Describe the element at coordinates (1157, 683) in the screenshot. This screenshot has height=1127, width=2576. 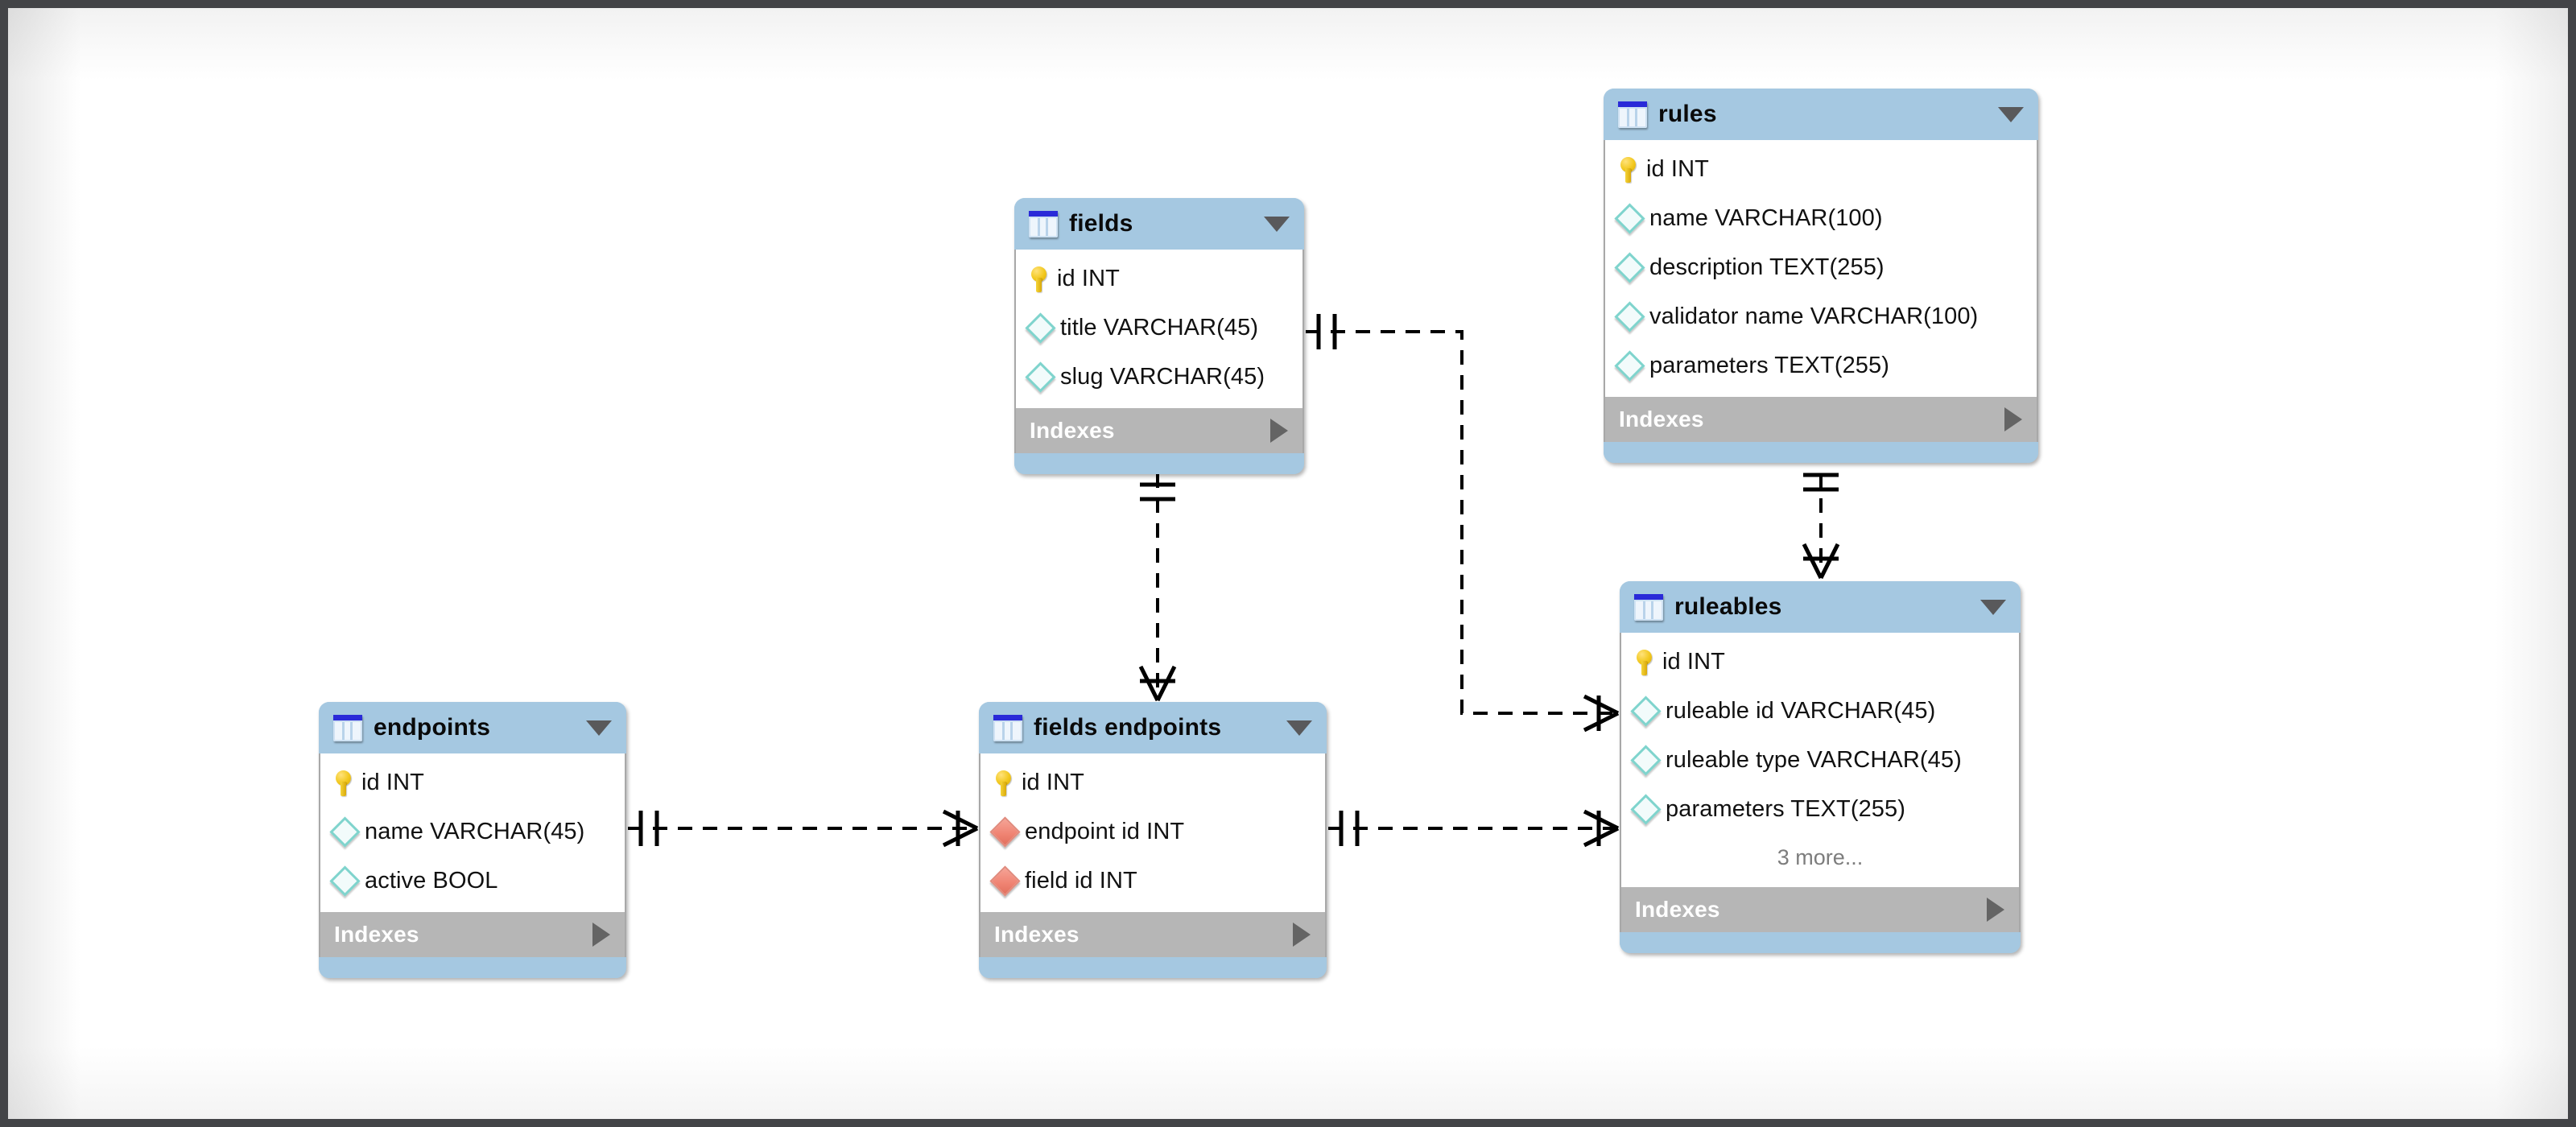
I see `cardinality-many-fields-endpoints-top` at that location.